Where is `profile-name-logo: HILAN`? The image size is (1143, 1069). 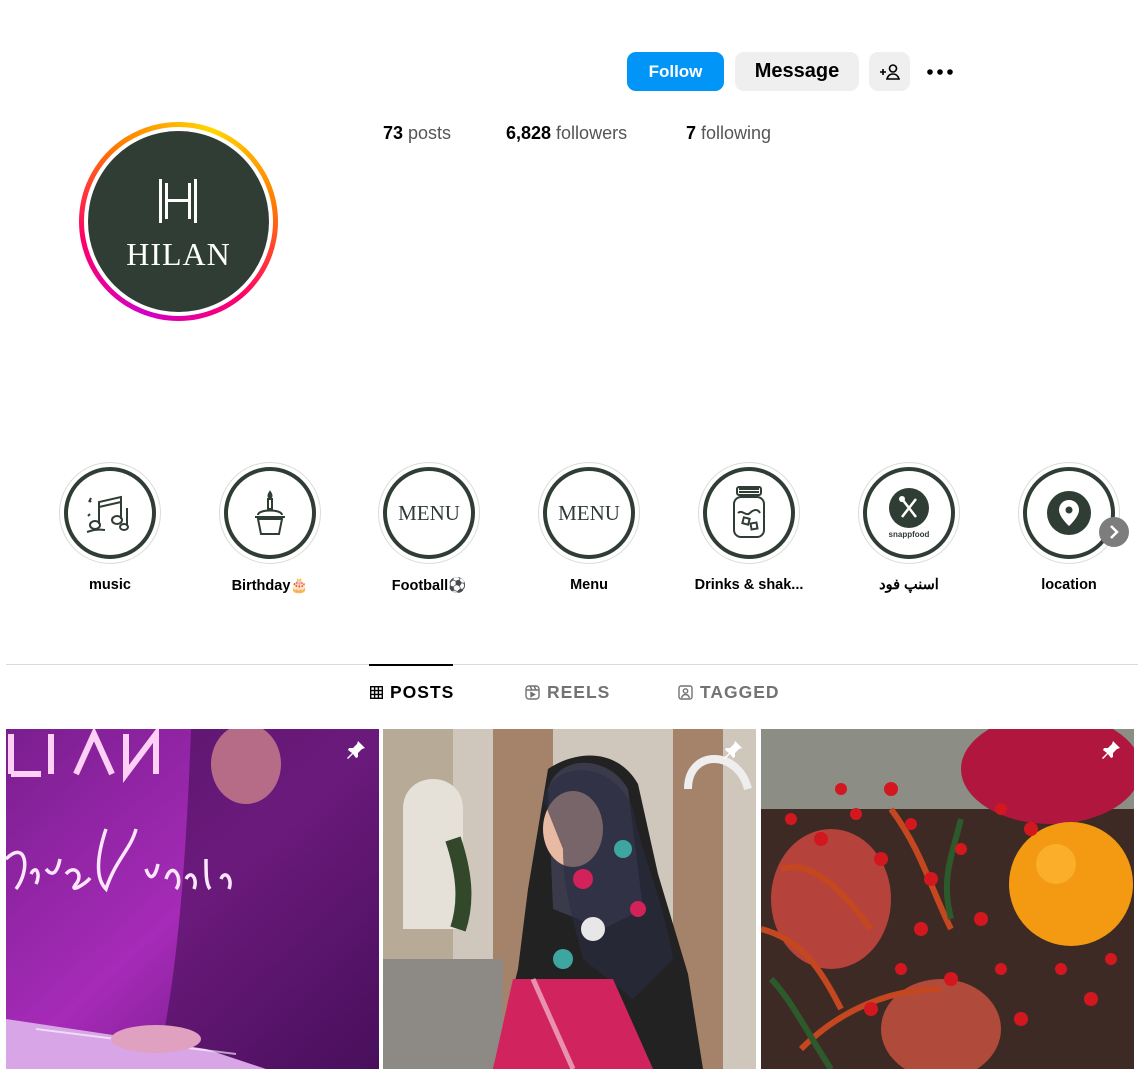
profile-name-logo: HILAN is located at coordinates (178, 254).